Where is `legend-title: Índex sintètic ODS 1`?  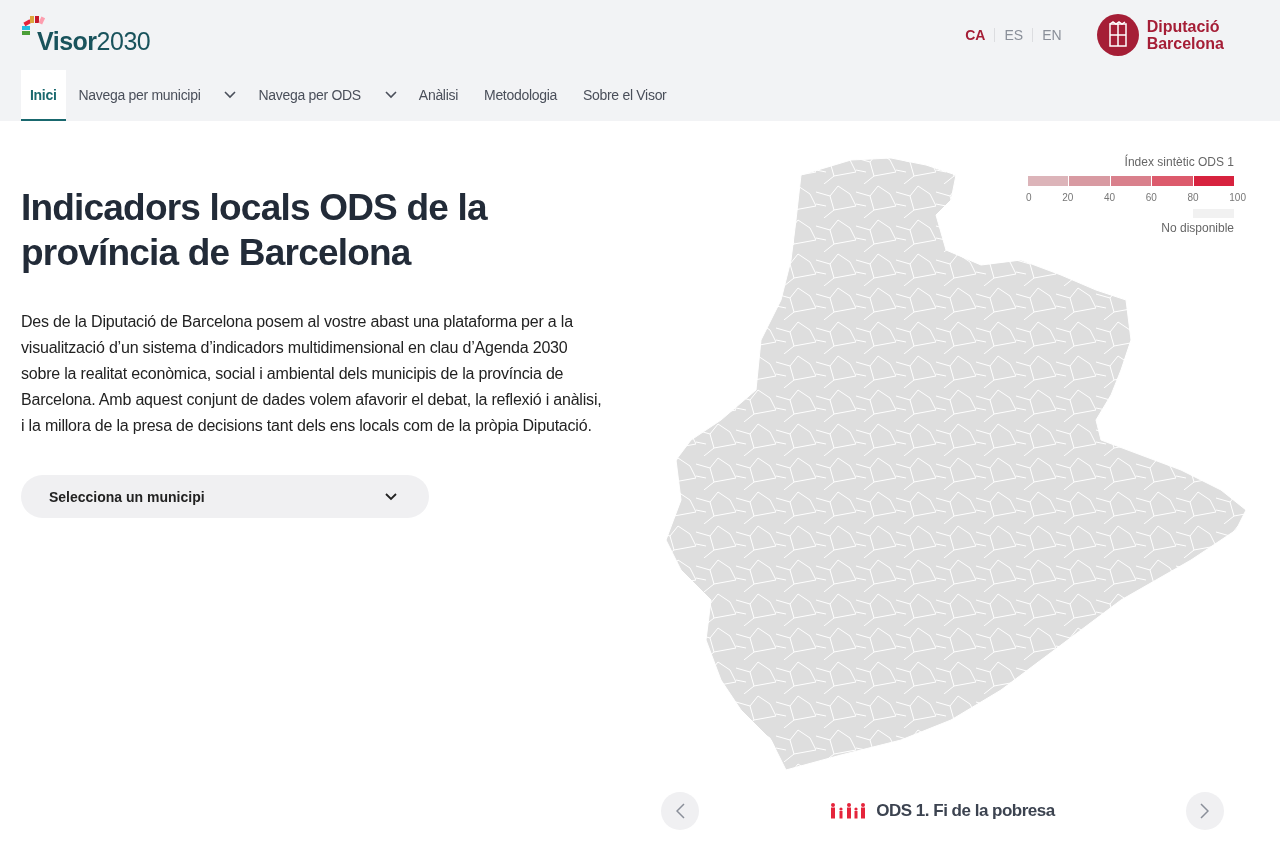
legend-title: Índex sintètic ODS 1 is located at coordinates (1179, 162).